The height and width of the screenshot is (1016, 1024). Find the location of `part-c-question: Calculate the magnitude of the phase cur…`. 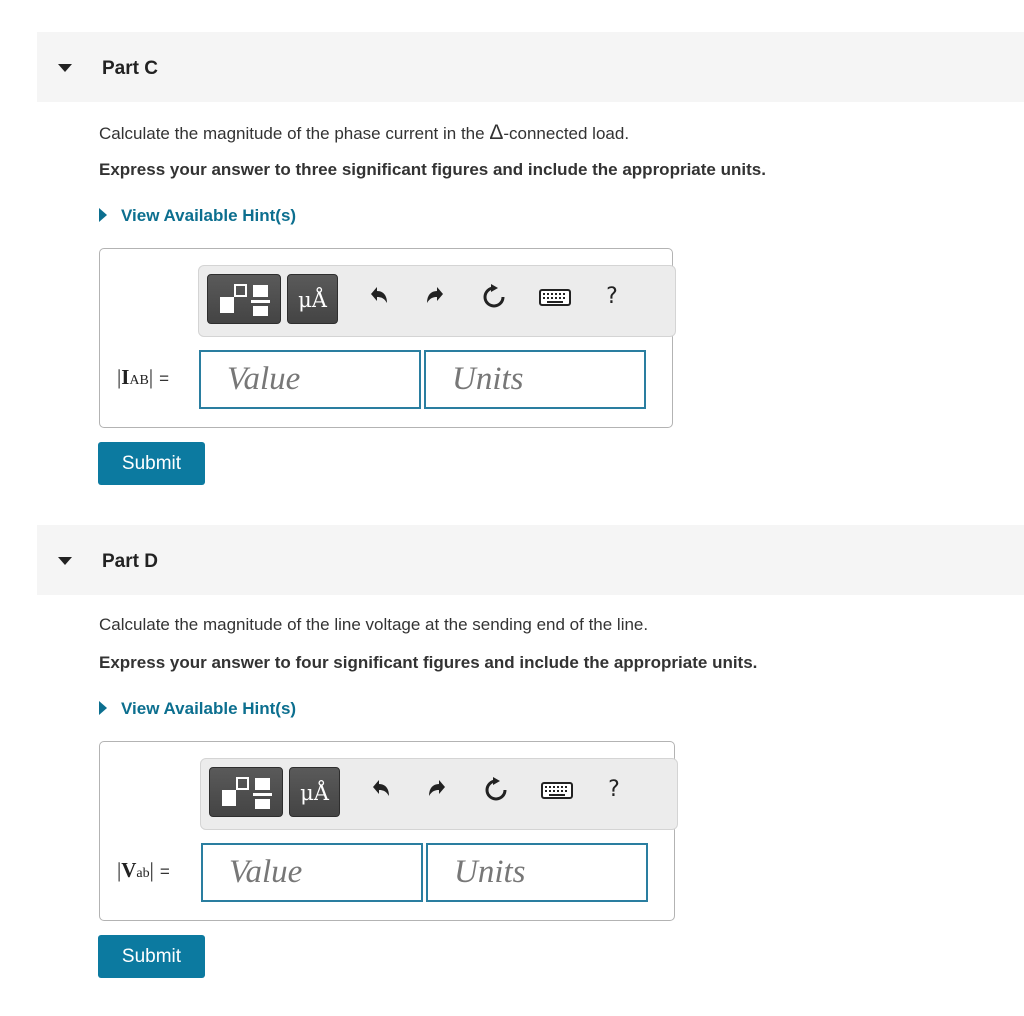

part-c-question: Calculate the magnitude of the phase cur… is located at coordinates (364, 132).